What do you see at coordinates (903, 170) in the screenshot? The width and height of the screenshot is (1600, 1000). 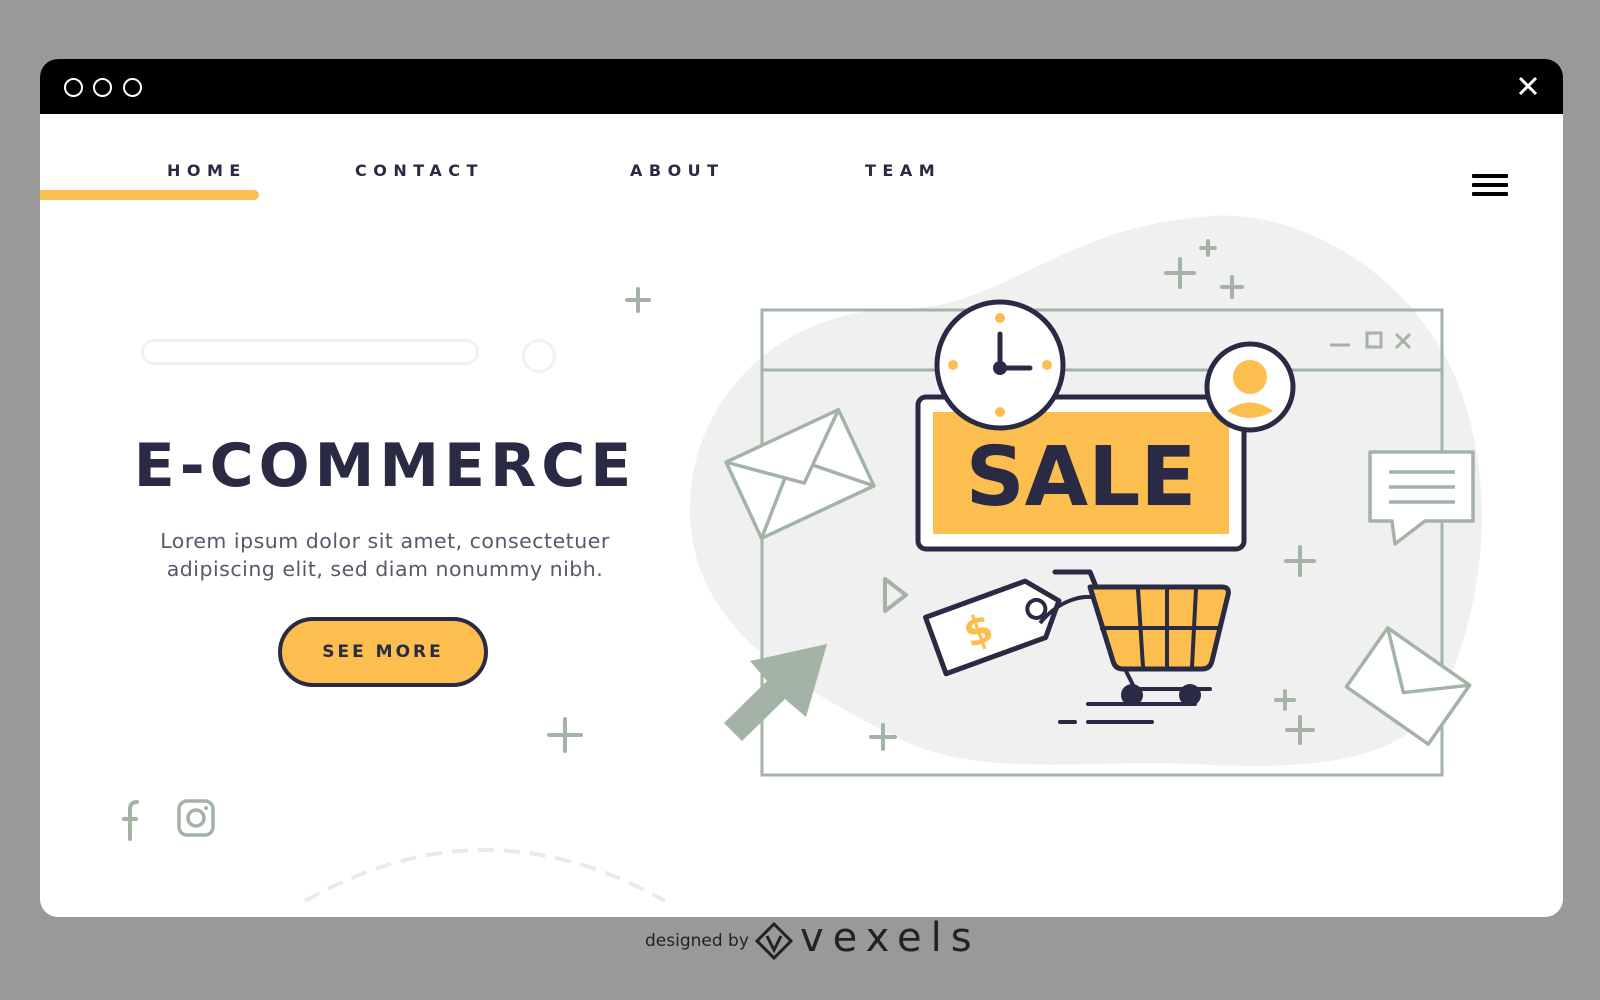 I see `nav-item-team: TEAM` at bounding box center [903, 170].